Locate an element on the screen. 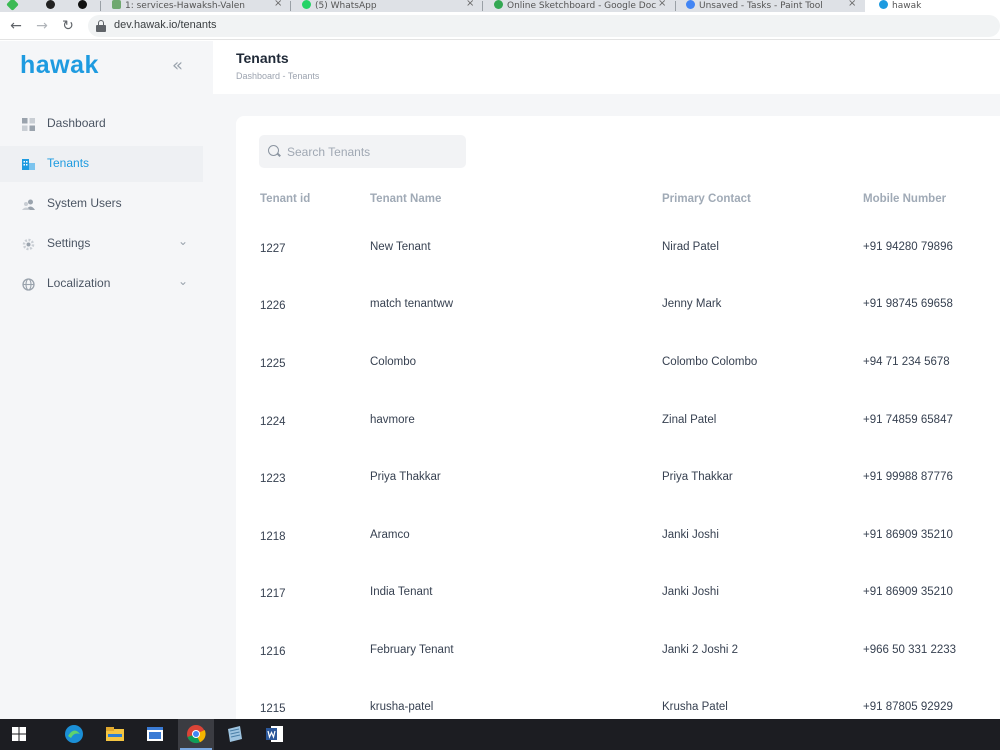 The height and width of the screenshot is (750, 1000). browser-tab-active: hawak is located at coordinates (932, 6).